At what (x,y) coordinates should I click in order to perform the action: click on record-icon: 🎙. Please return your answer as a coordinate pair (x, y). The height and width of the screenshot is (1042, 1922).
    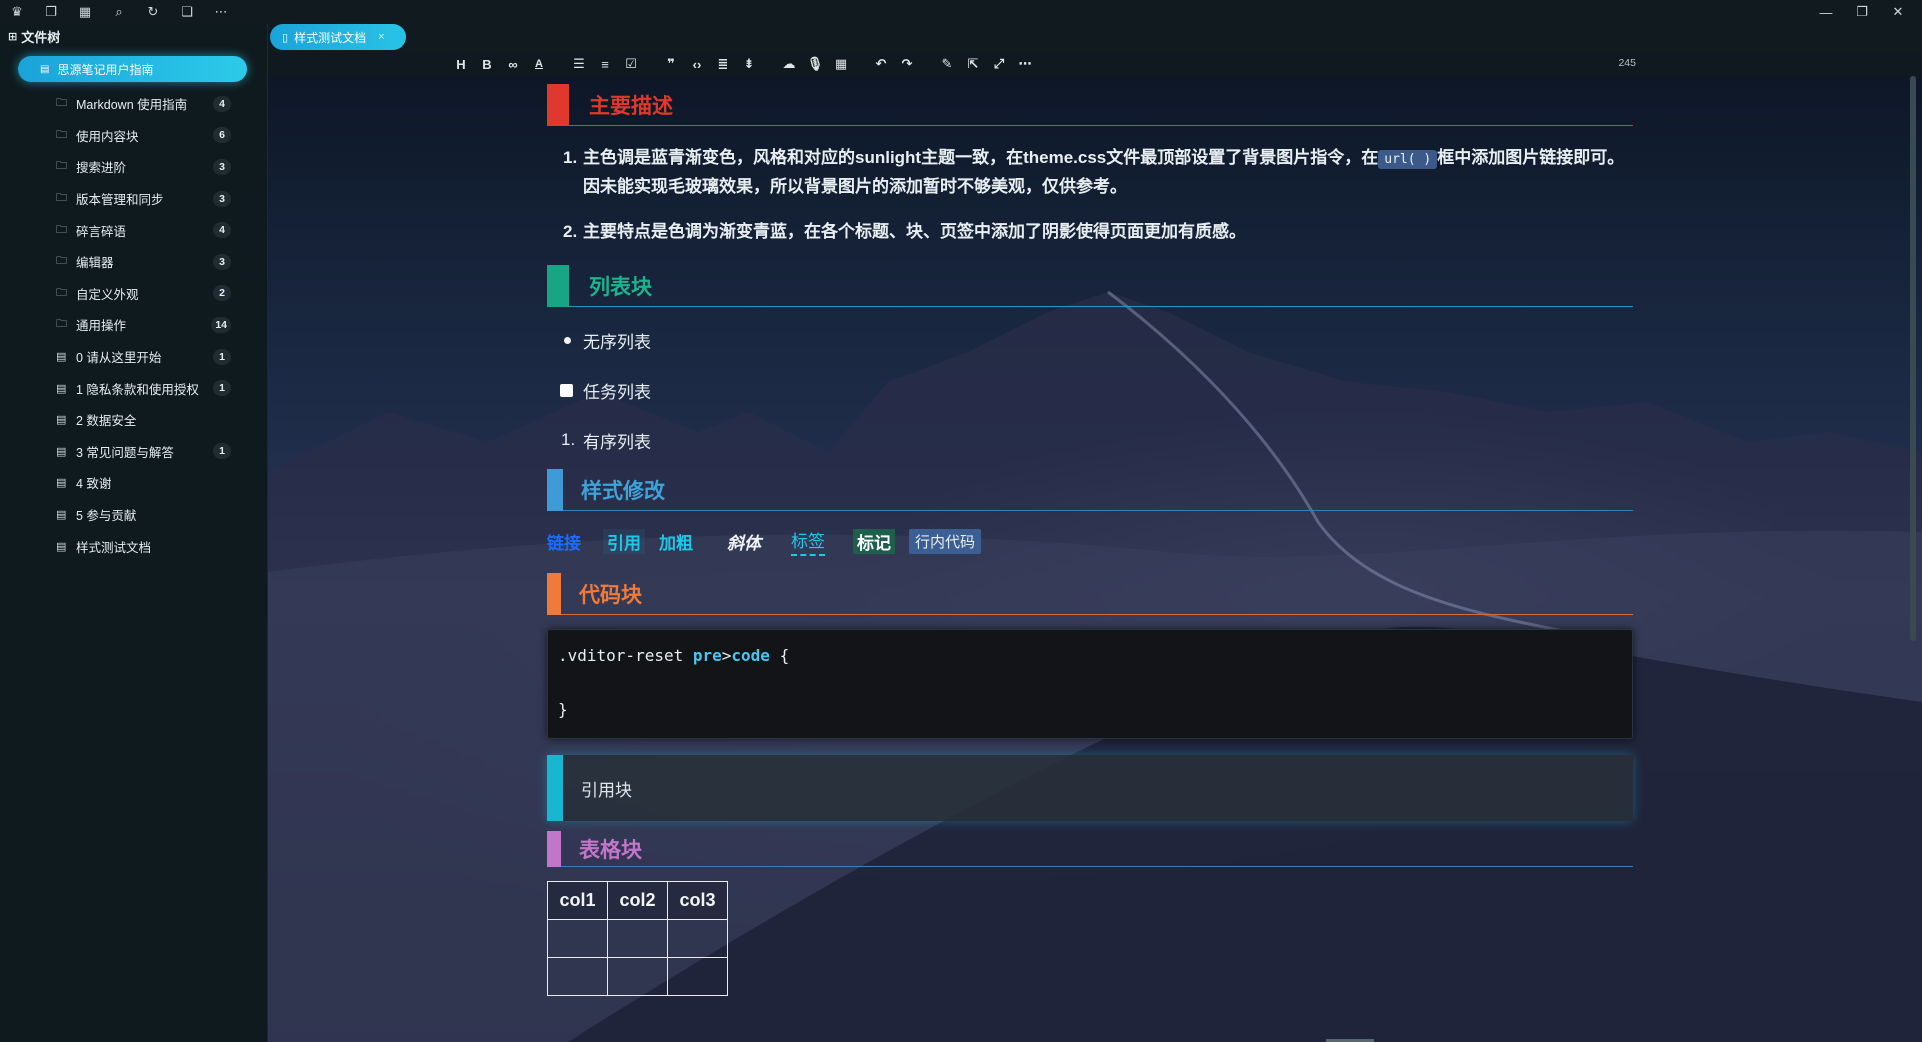
    Looking at the image, I should click on (815, 64).